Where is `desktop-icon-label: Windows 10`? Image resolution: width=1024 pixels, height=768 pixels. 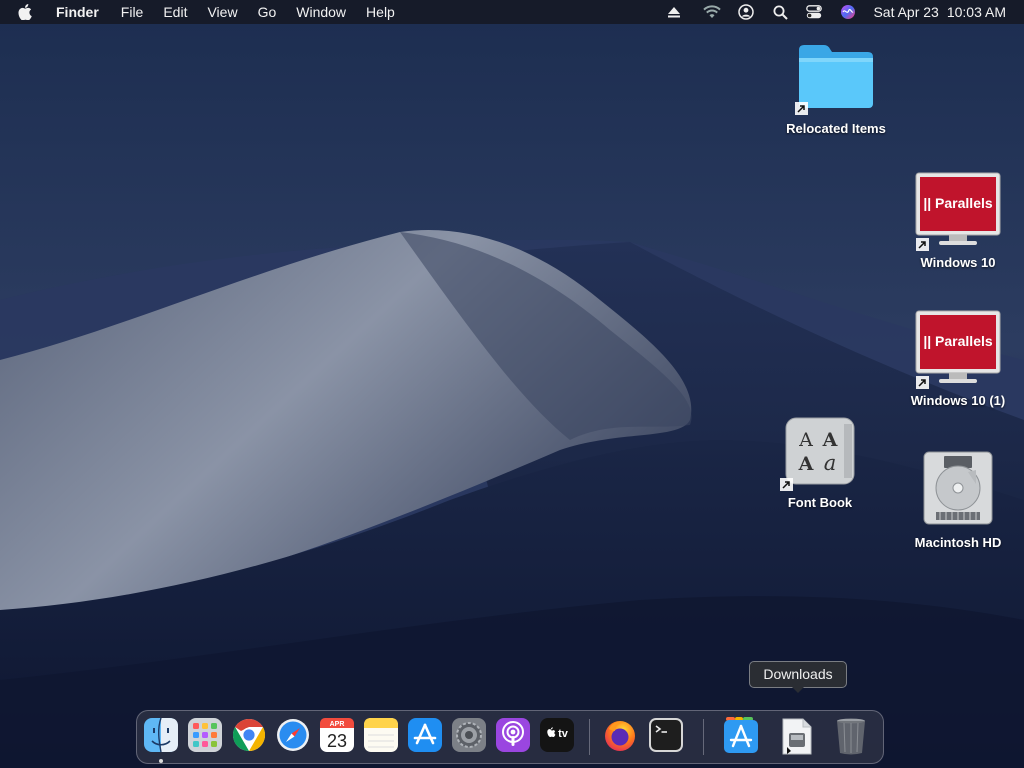
desktop-icon-label: Windows 10 is located at coordinates (958, 262).